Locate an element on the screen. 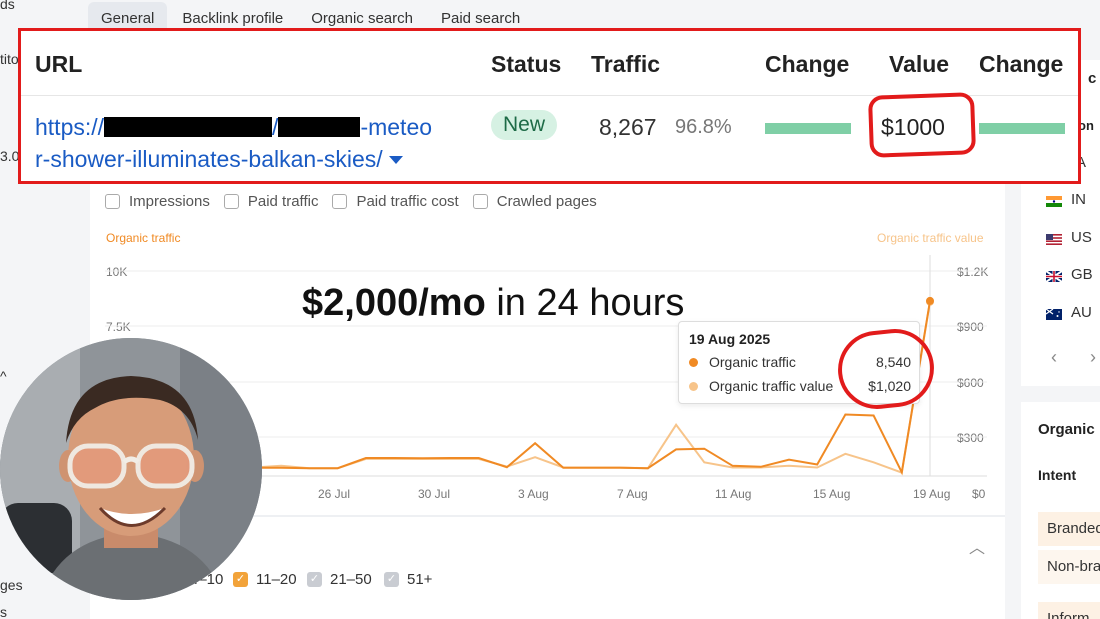  position-label: 21–50 is located at coordinates (351, 579).